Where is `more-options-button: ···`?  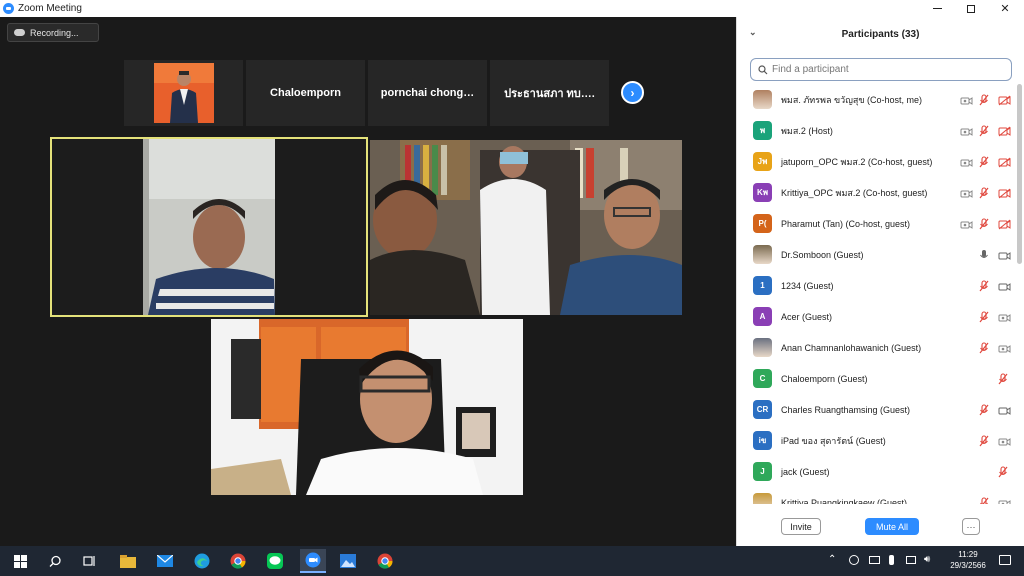
more-options-button: ··· is located at coordinates (971, 526).